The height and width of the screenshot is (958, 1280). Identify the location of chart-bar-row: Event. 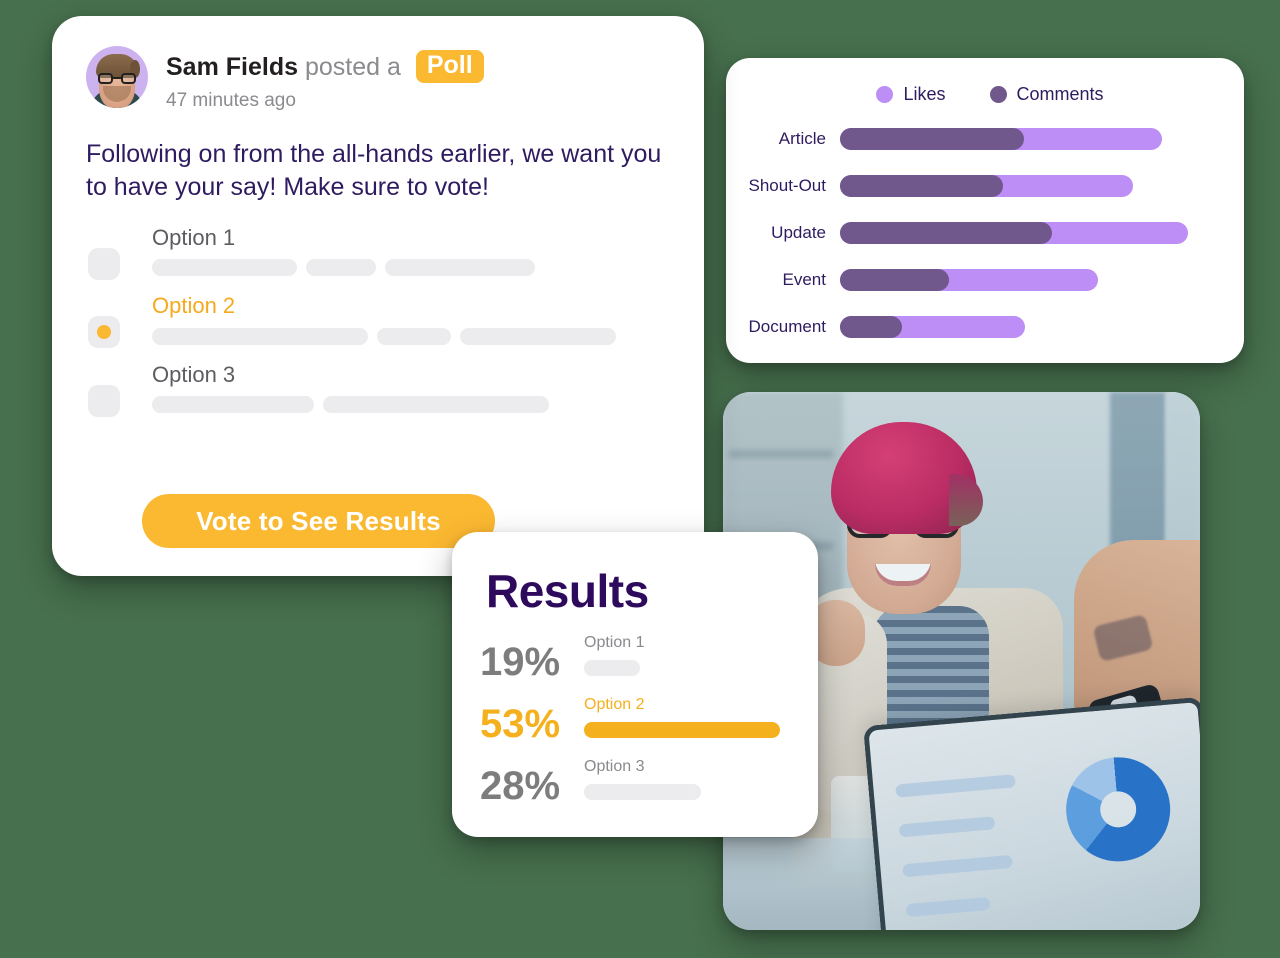
(985, 279).